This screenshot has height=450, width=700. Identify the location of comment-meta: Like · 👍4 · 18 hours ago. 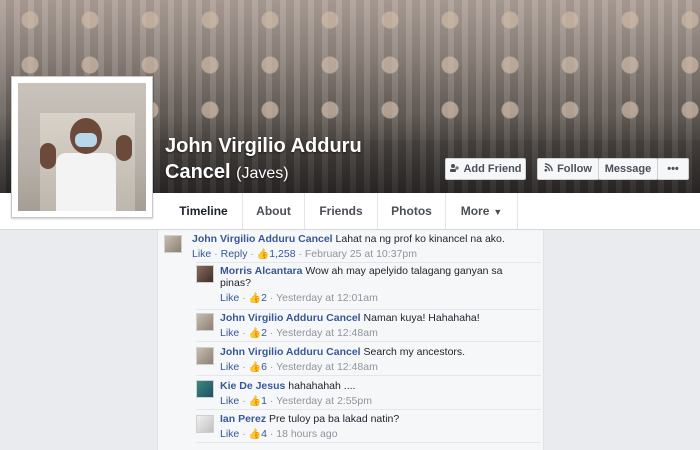
(279, 434).